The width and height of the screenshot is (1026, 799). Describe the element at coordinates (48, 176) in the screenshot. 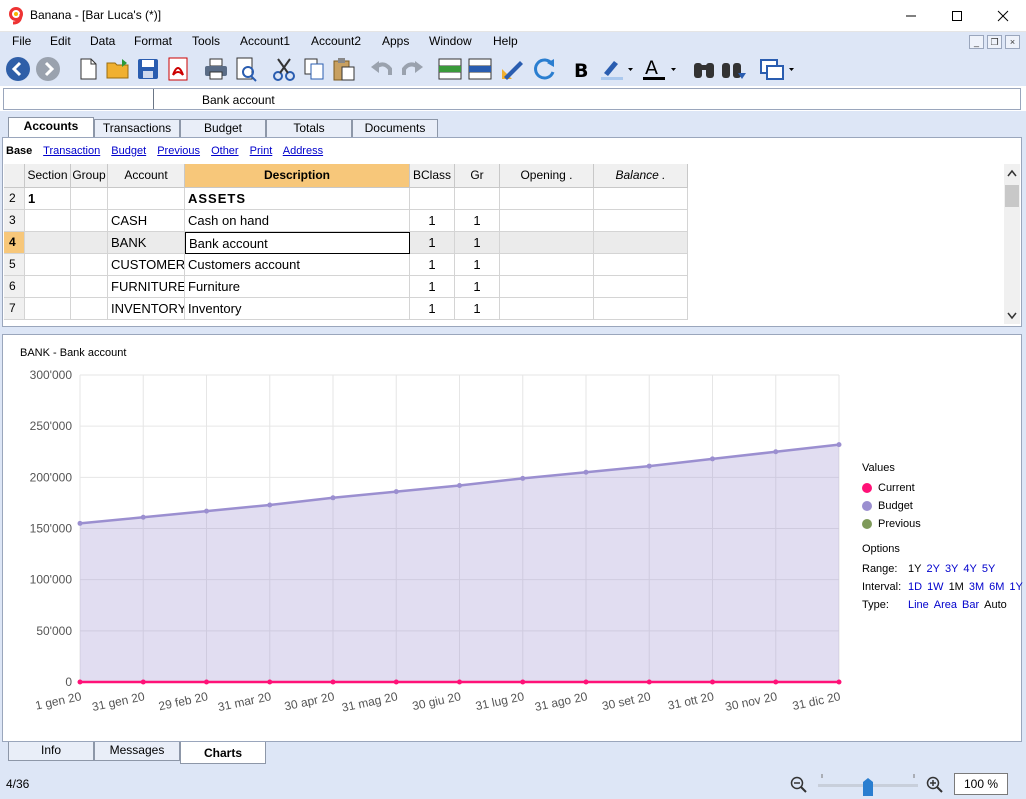

I see `header-section: Section` at that location.